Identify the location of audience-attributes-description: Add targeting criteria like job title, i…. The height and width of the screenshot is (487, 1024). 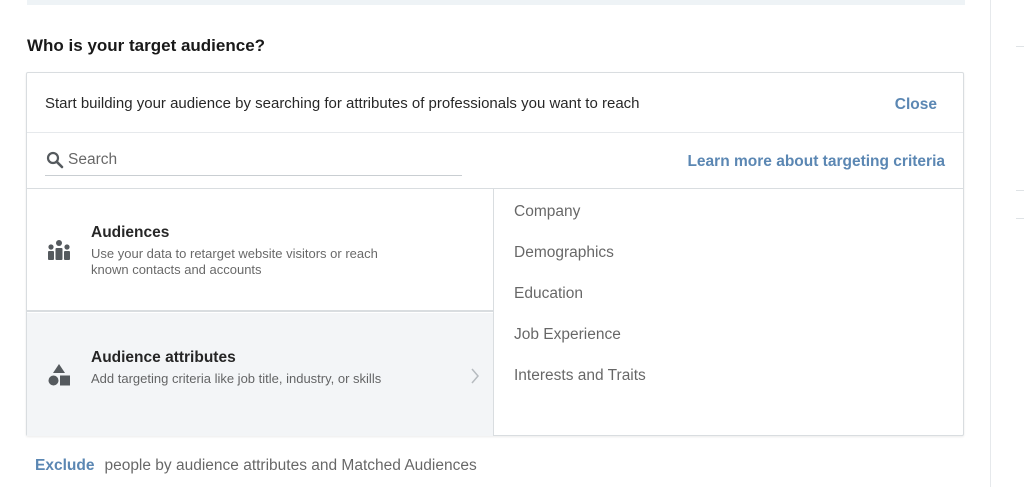
(236, 378).